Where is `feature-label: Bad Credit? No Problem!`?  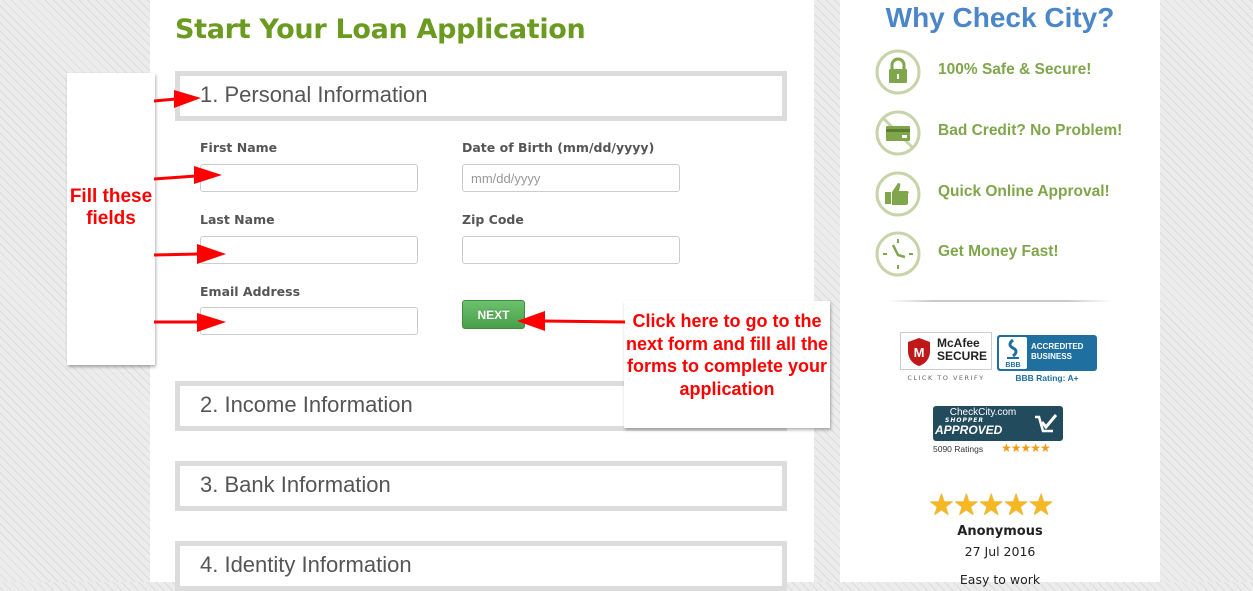 feature-label: Bad Credit? No Problem! is located at coordinates (1030, 130).